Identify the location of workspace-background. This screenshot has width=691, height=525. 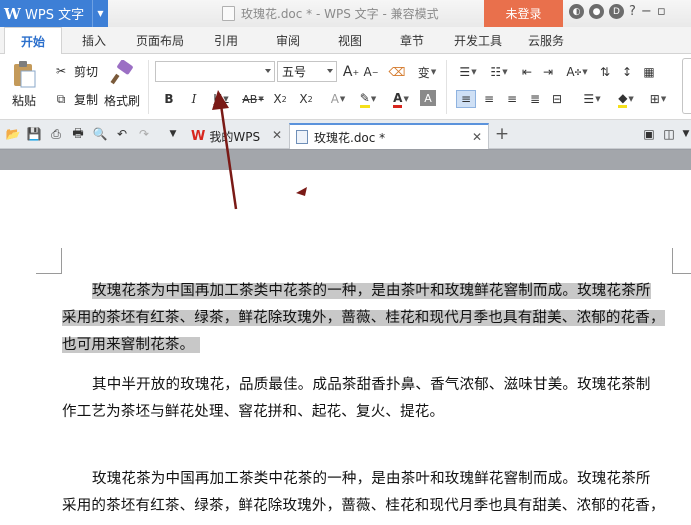
(345, 160).